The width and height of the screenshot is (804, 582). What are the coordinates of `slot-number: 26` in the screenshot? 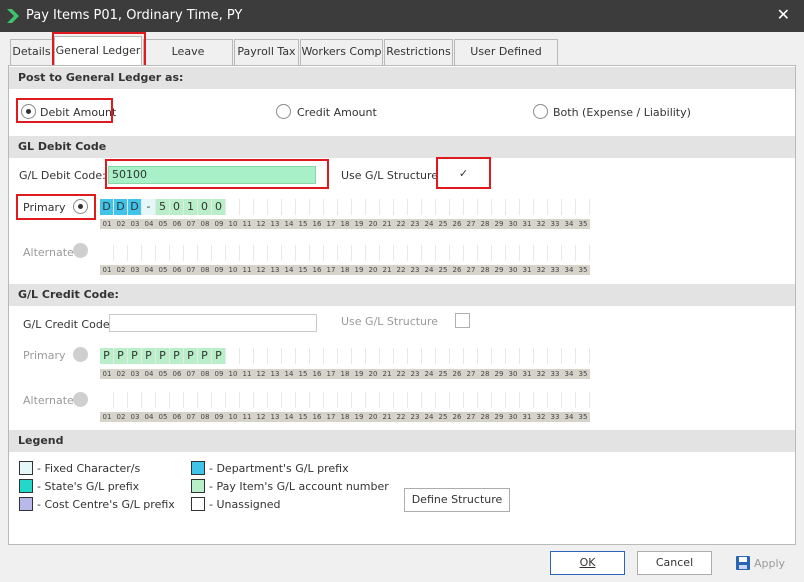 It's located at (457, 417).